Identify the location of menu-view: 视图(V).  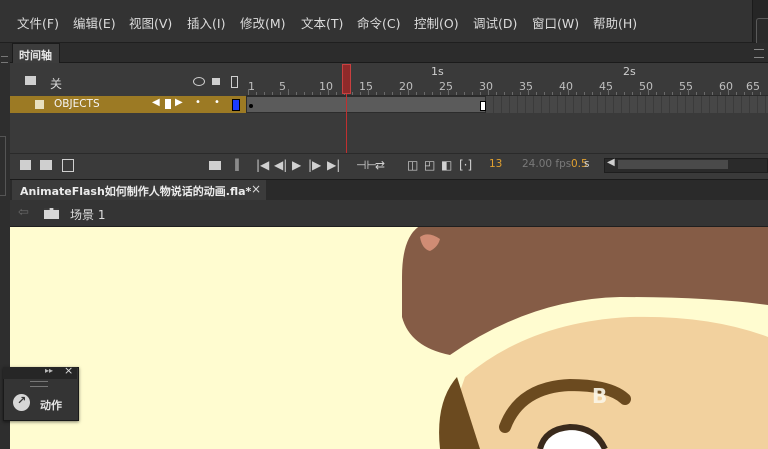
(150, 22).